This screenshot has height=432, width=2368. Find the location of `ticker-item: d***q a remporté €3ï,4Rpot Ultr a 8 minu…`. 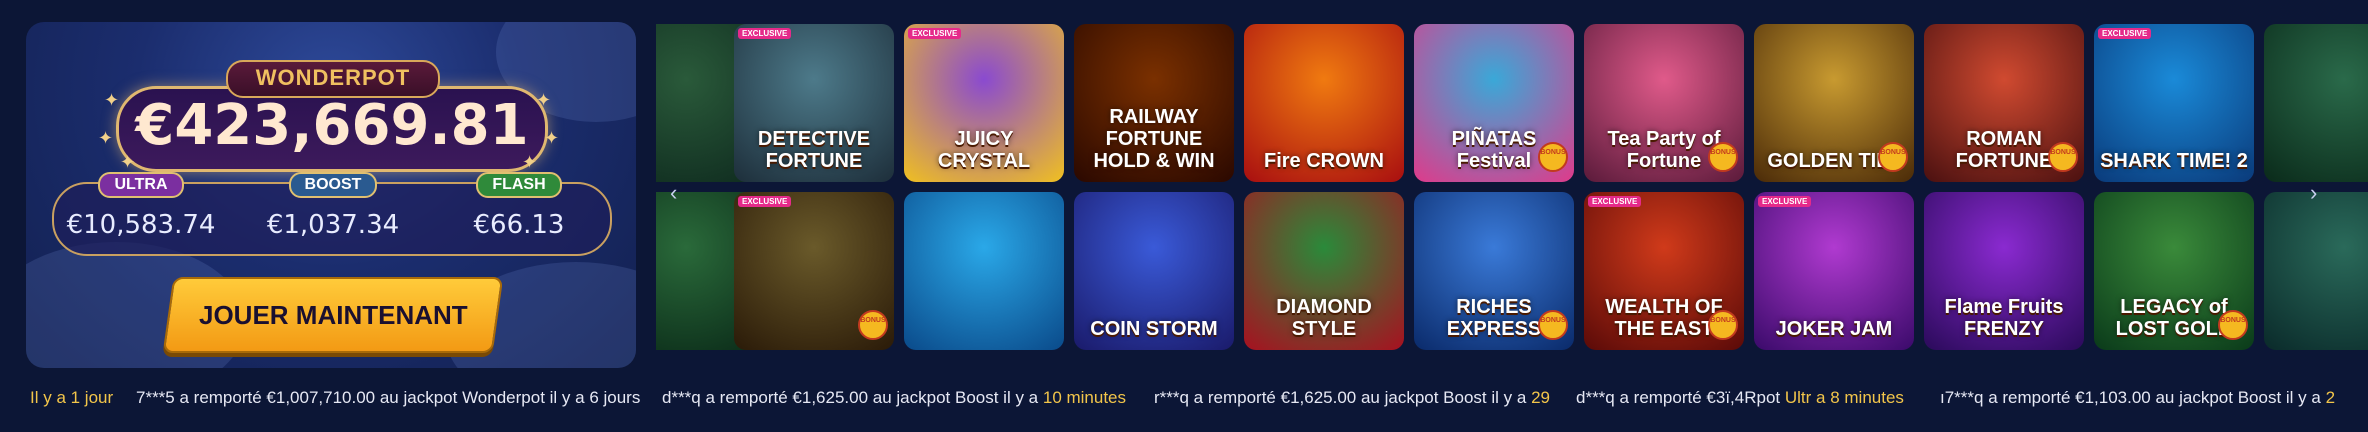

ticker-item: d***q a remporté €3ï,4Rpot Ultr a 8 minu… is located at coordinates (1740, 398).